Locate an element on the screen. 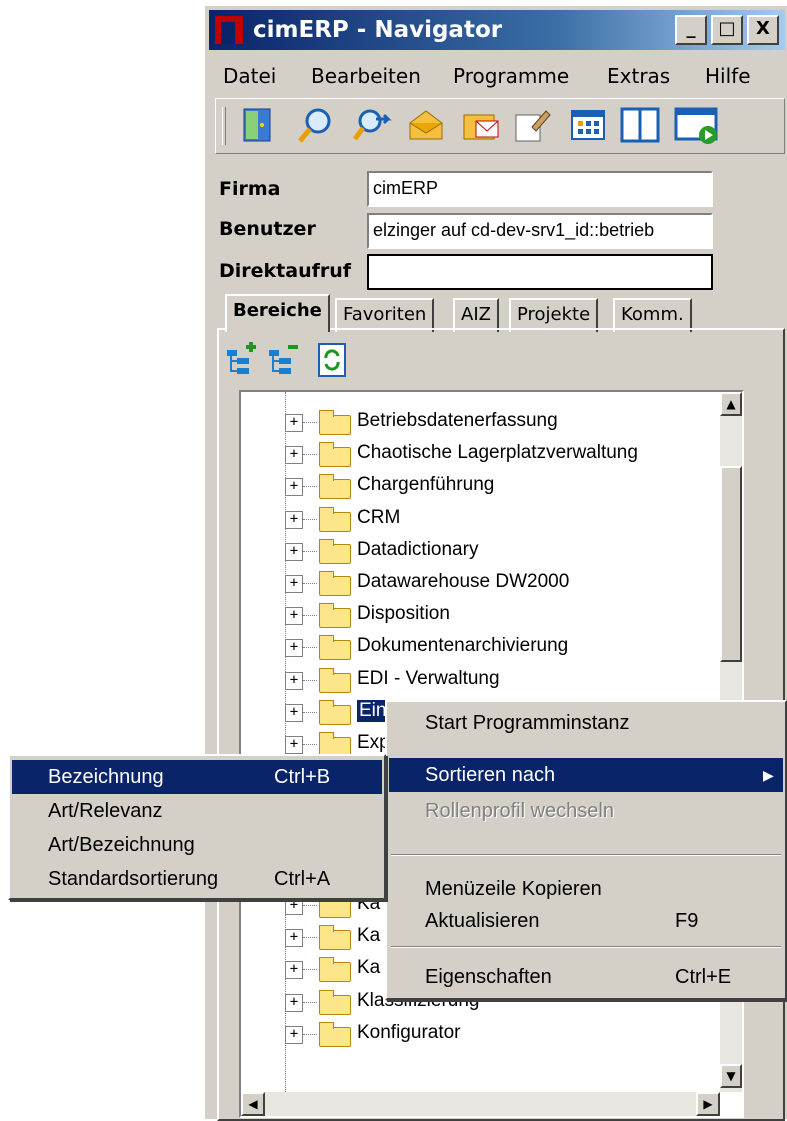 Image resolution: width=787 pixels, height=1121 pixels. tree-collapse-icon is located at coordinates (284, 360).